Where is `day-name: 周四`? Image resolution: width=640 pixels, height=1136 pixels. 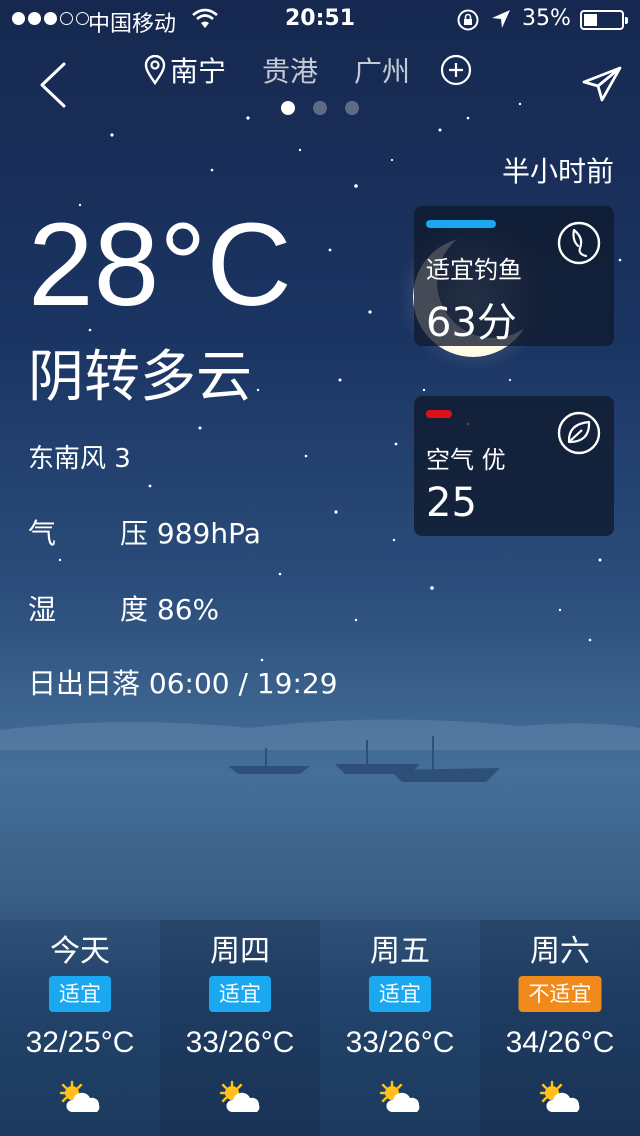 day-name: 周四 is located at coordinates (240, 951).